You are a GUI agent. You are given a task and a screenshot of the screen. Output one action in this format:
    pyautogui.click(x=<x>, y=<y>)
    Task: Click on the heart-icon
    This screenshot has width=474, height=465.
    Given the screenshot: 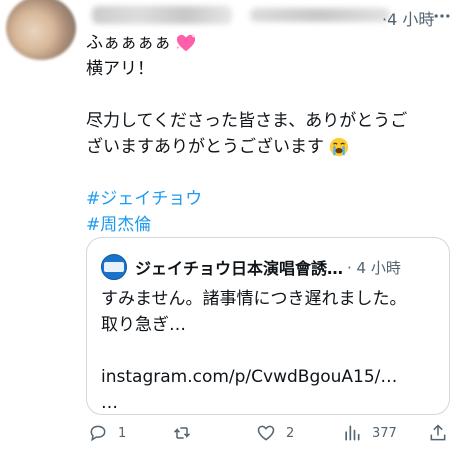 What is the action you would take?
    pyautogui.click(x=266, y=433)
    